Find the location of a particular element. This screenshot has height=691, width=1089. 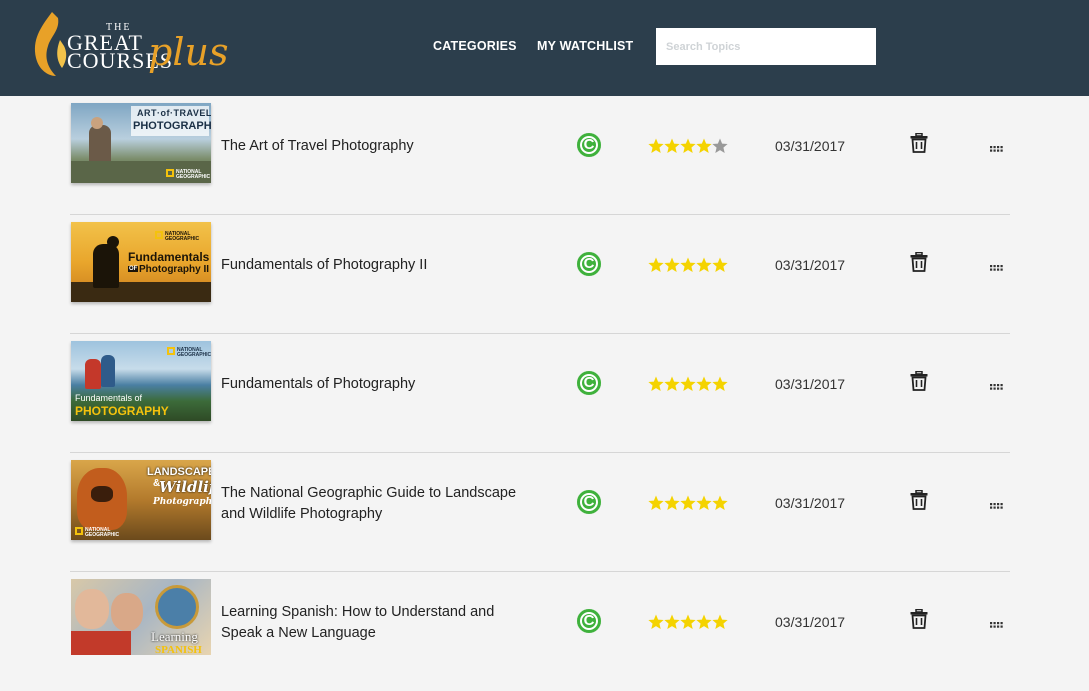

logo-plus: plus is located at coordinates (188, 52).